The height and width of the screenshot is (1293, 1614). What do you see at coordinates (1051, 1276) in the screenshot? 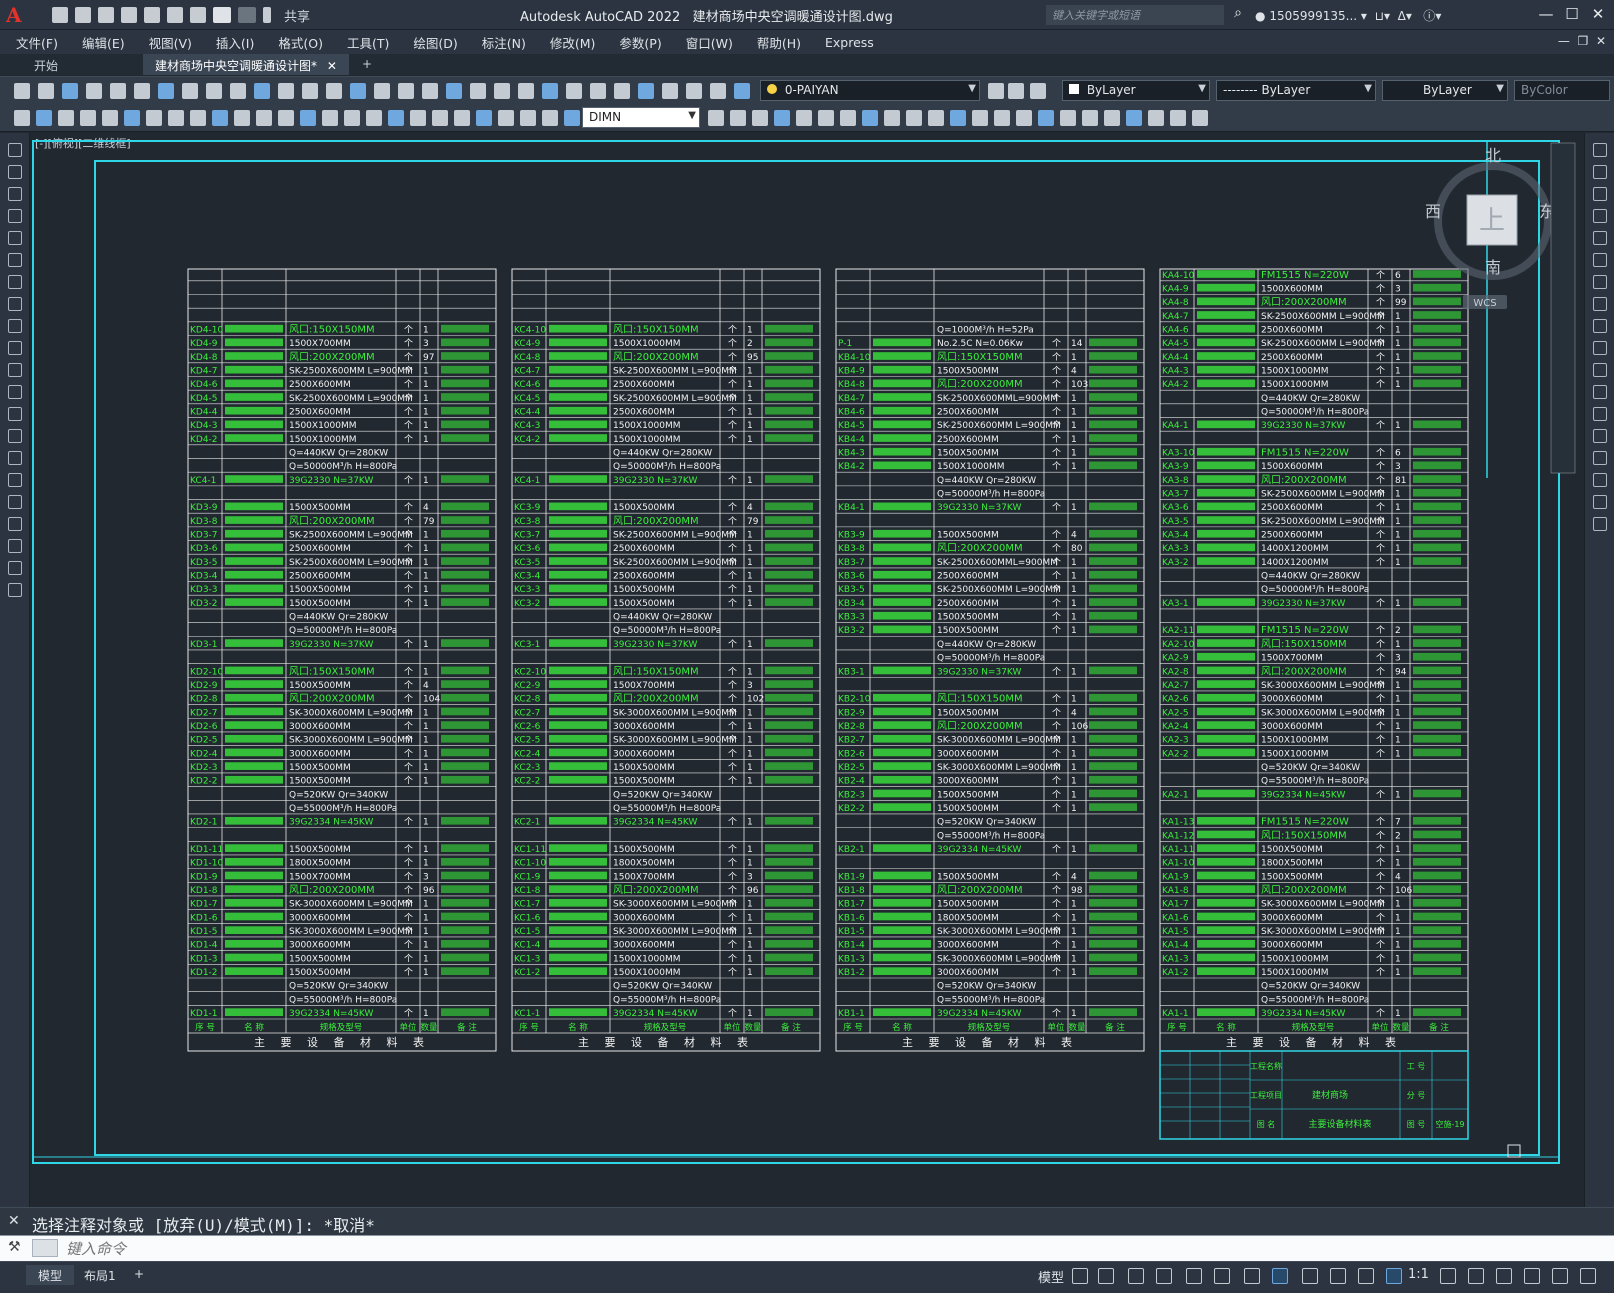
I see `model-space-label: 模型` at bounding box center [1051, 1276].